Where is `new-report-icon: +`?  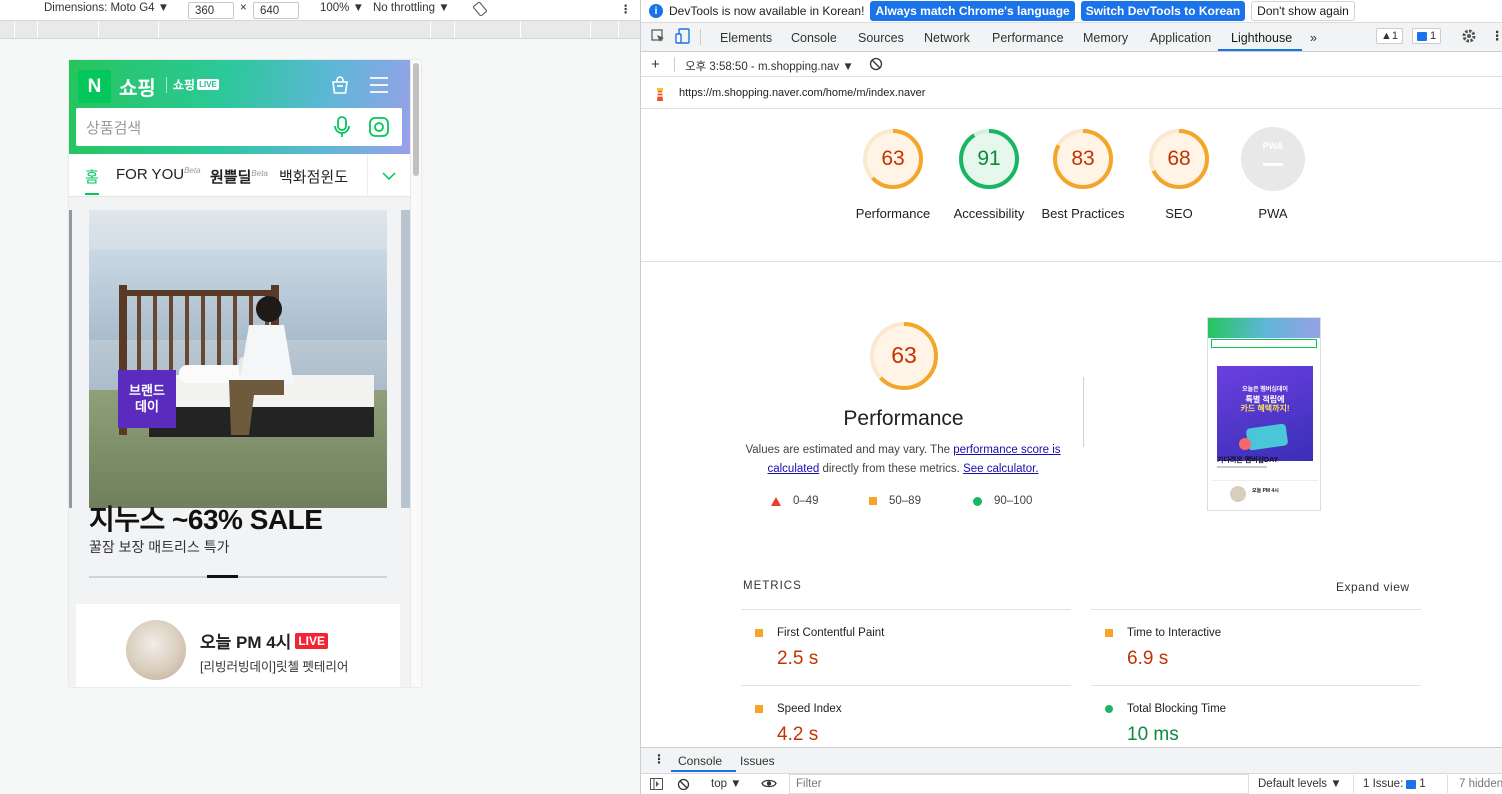 new-report-icon: + is located at coordinates (655, 64).